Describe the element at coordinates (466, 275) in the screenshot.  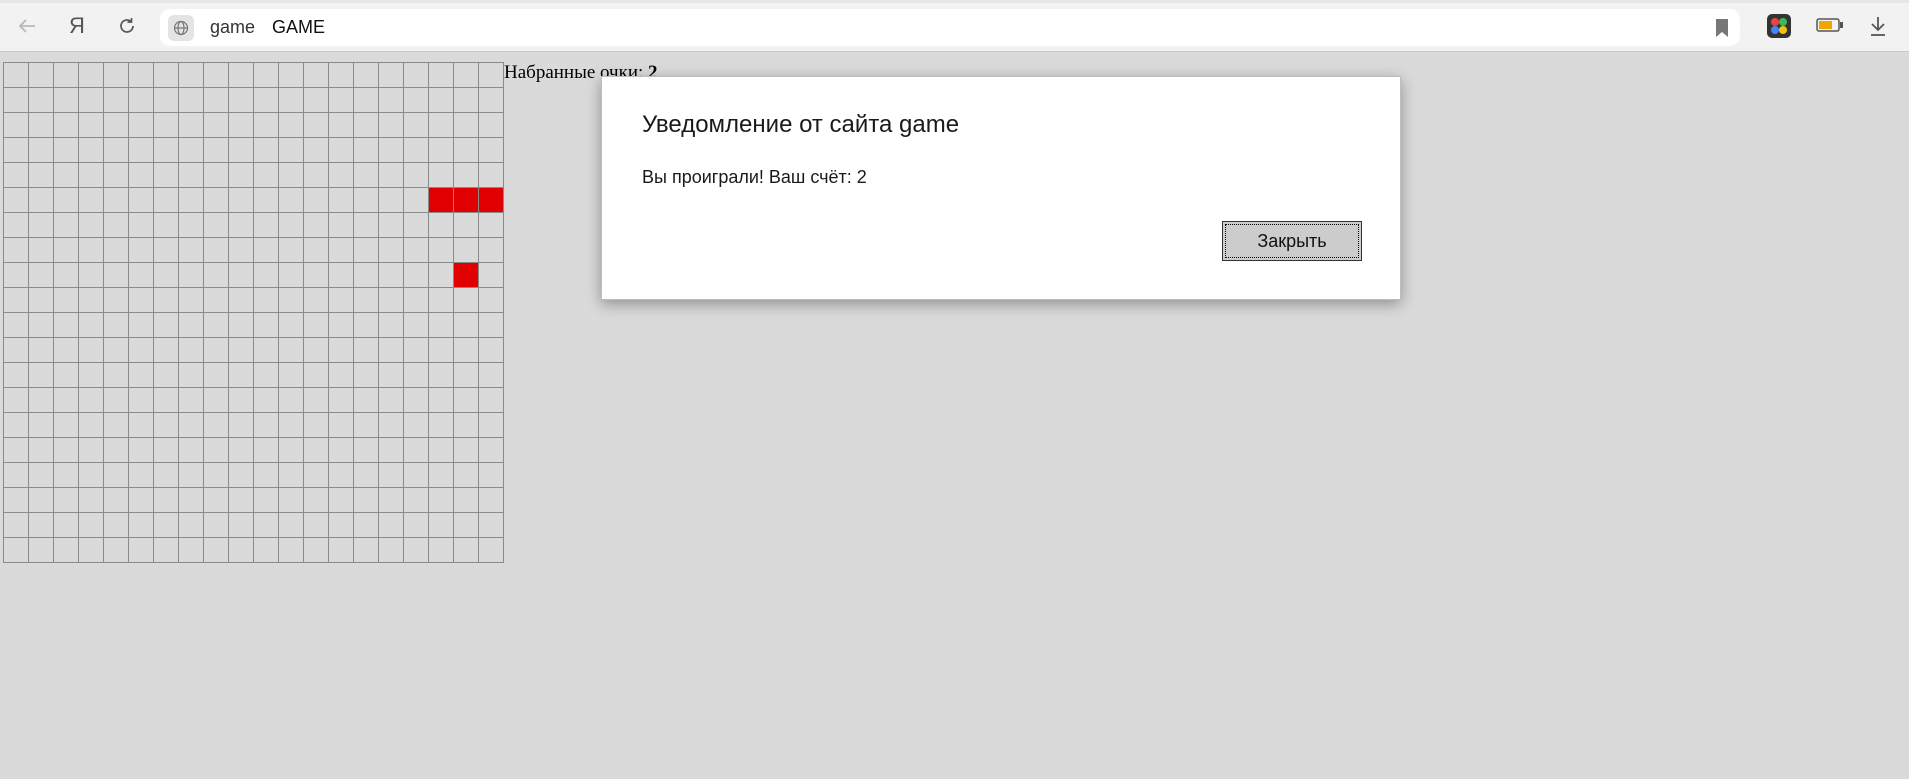
I see `food-cell` at that location.